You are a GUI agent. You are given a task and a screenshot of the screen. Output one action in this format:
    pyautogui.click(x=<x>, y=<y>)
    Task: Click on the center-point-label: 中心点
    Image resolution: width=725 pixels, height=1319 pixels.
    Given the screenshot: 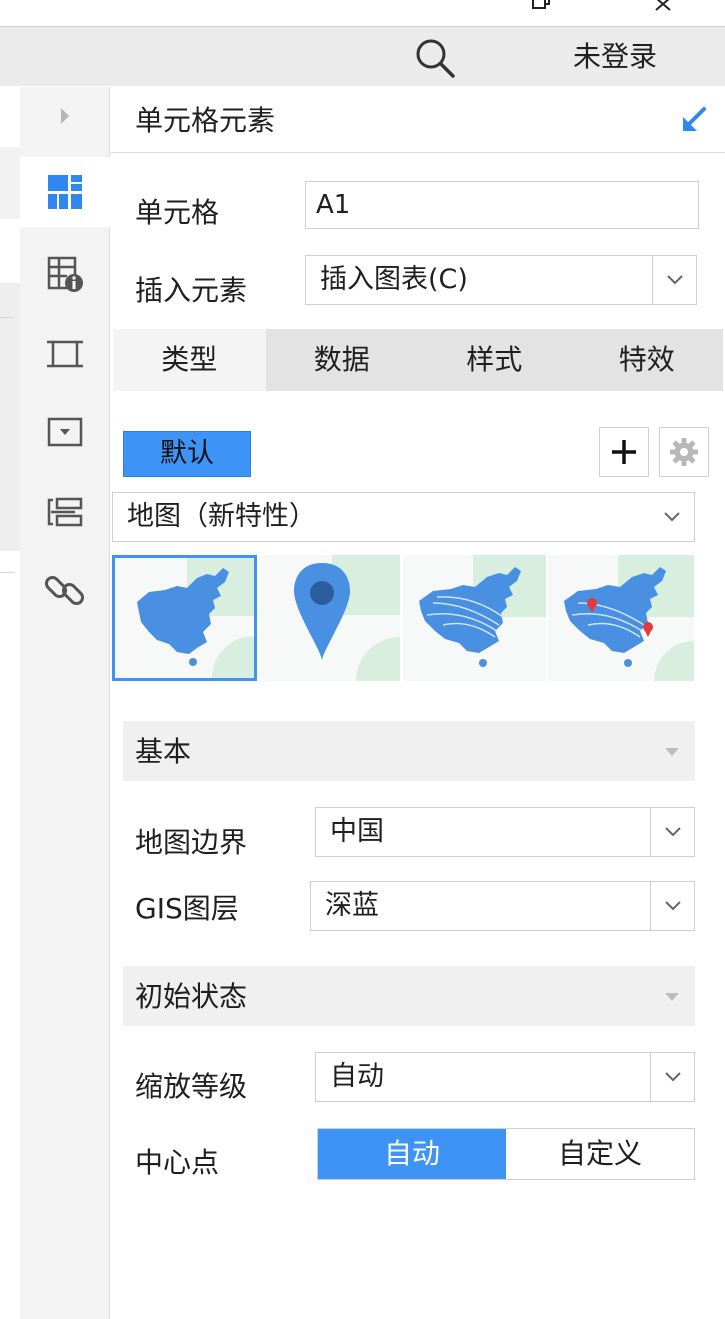 What is the action you would take?
    pyautogui.click(x=177, y=1162)
    